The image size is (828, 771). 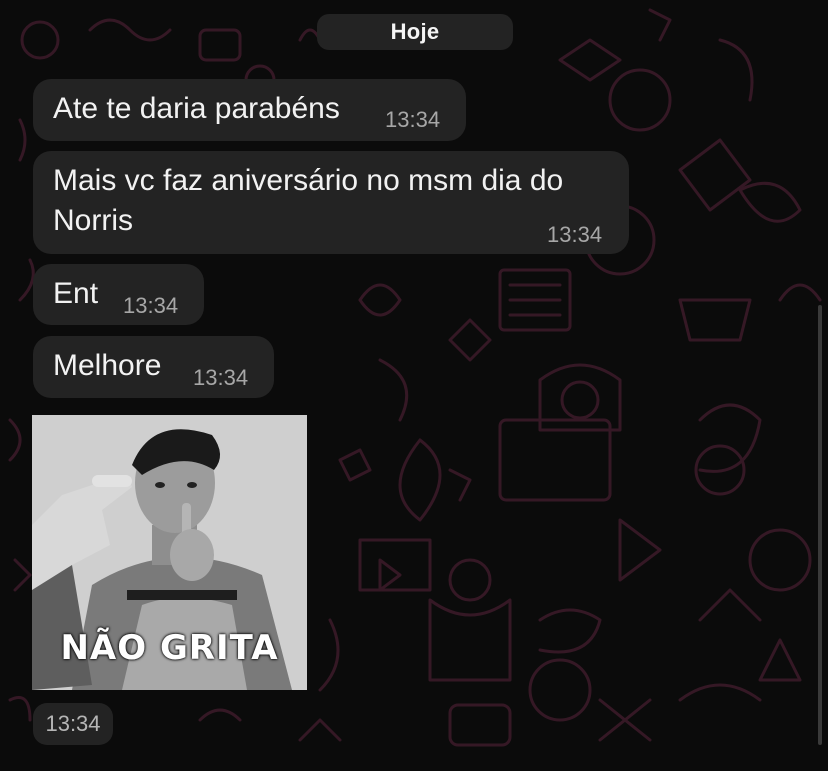 I want to click on sticker-time: 13:34, so click(x=73, y=724).